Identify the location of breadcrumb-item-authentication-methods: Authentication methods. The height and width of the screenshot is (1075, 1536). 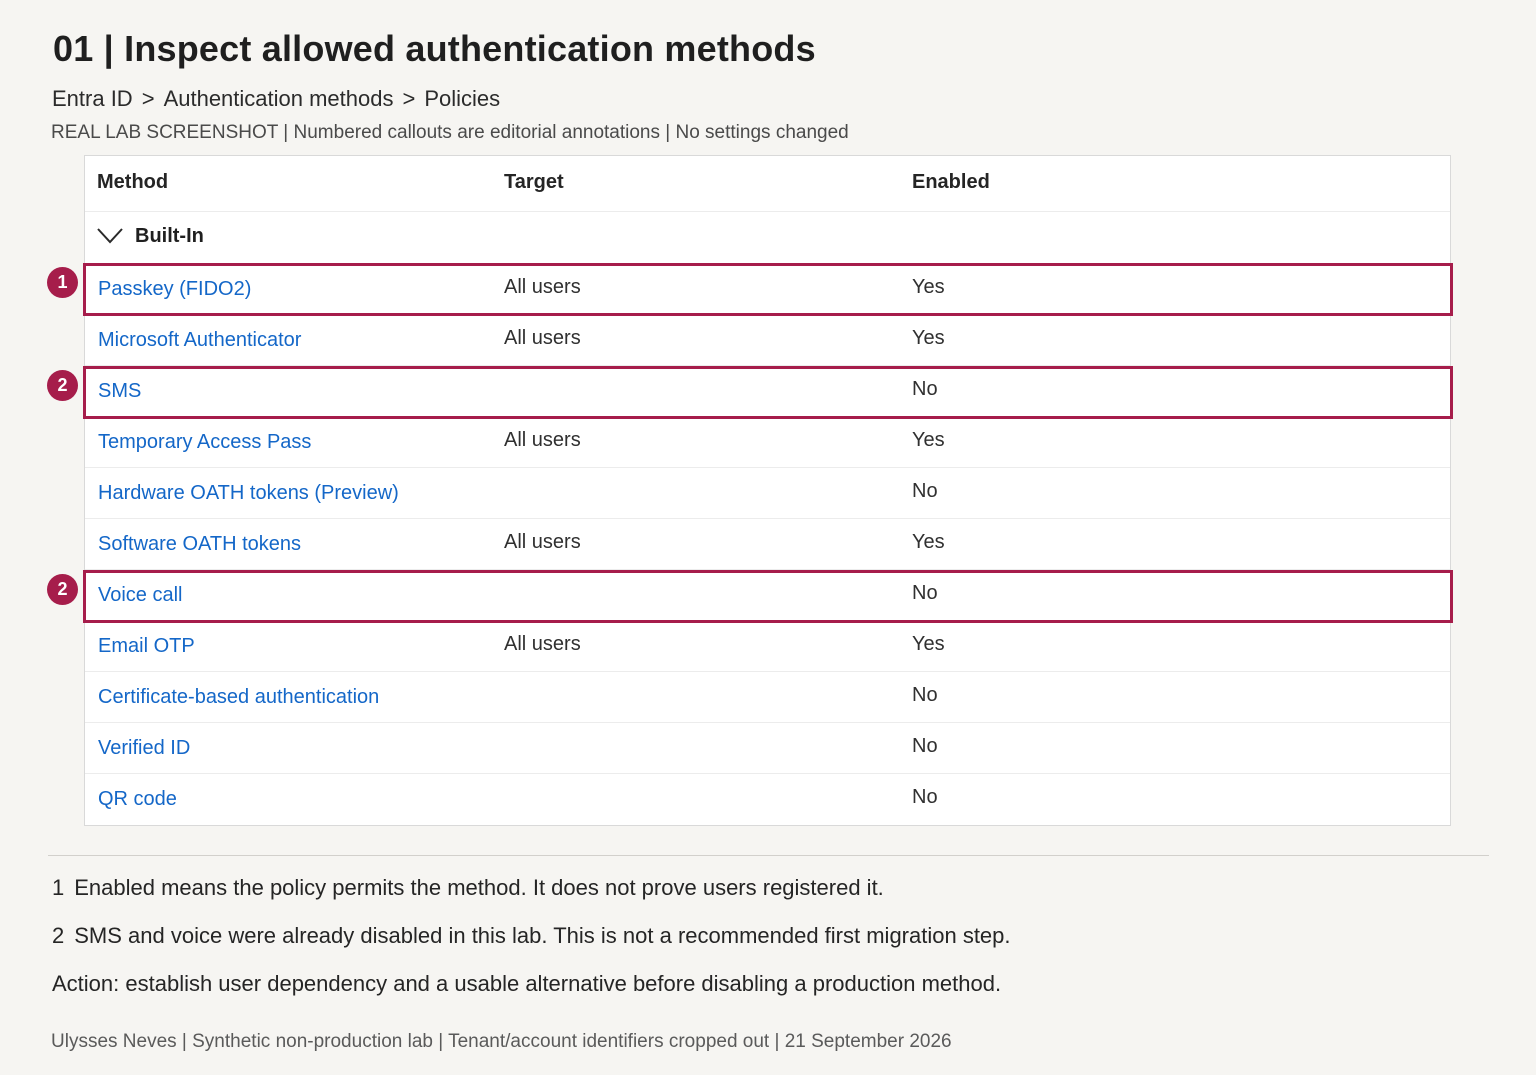
(279, 98).